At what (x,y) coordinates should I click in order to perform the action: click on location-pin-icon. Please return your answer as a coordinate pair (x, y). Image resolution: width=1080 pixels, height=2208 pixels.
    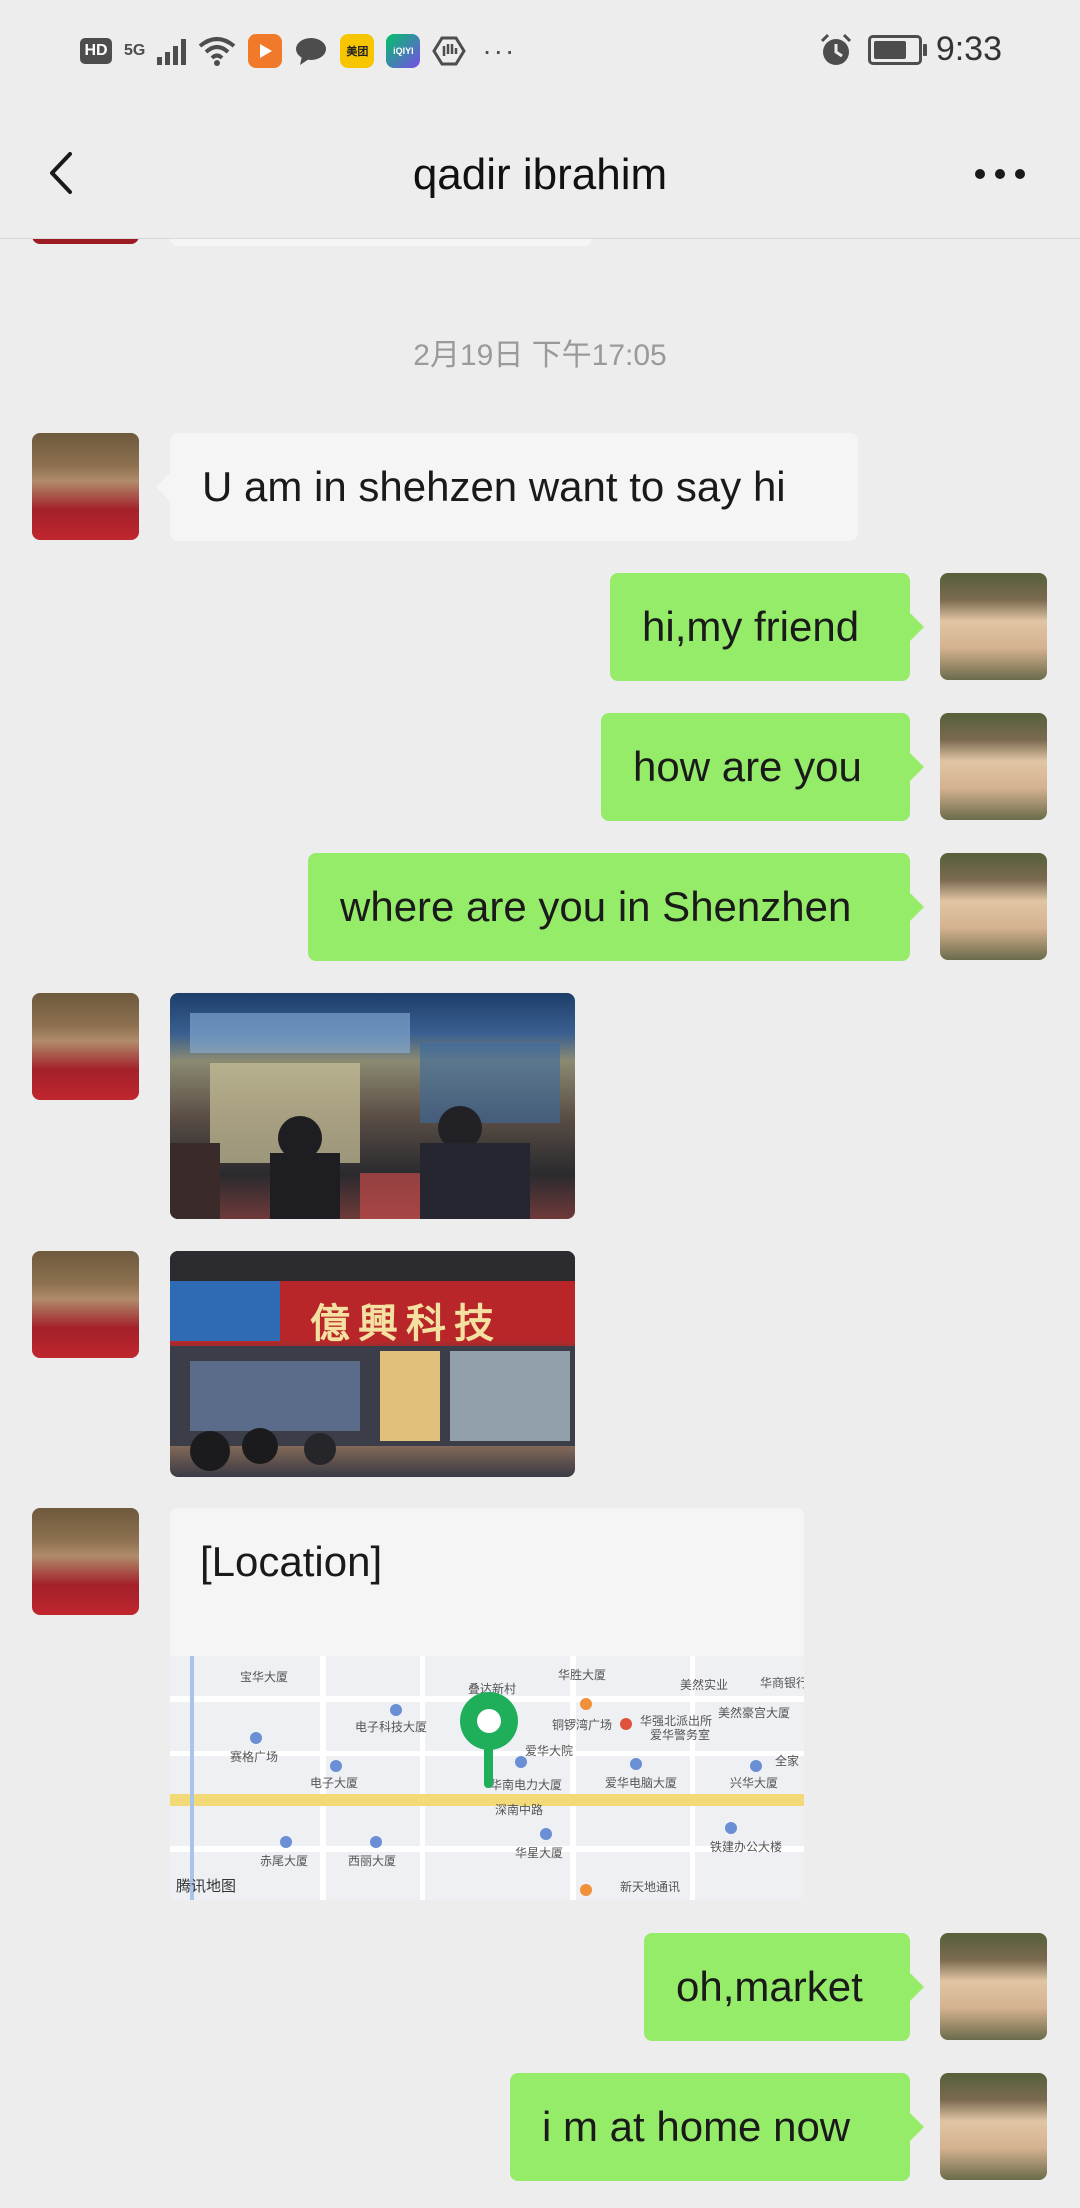
    Looking at the image, I should click on (489, 1721).